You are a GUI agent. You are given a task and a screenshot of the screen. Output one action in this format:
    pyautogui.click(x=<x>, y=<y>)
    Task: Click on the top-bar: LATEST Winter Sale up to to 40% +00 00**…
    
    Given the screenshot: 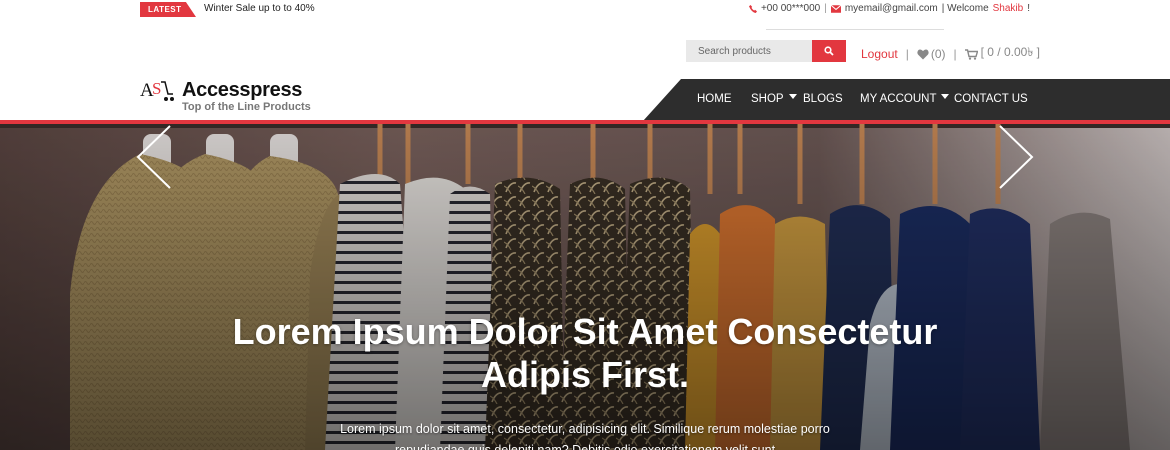 What is the action you would take?
    pyautogui.click(x=585, y=10)
    